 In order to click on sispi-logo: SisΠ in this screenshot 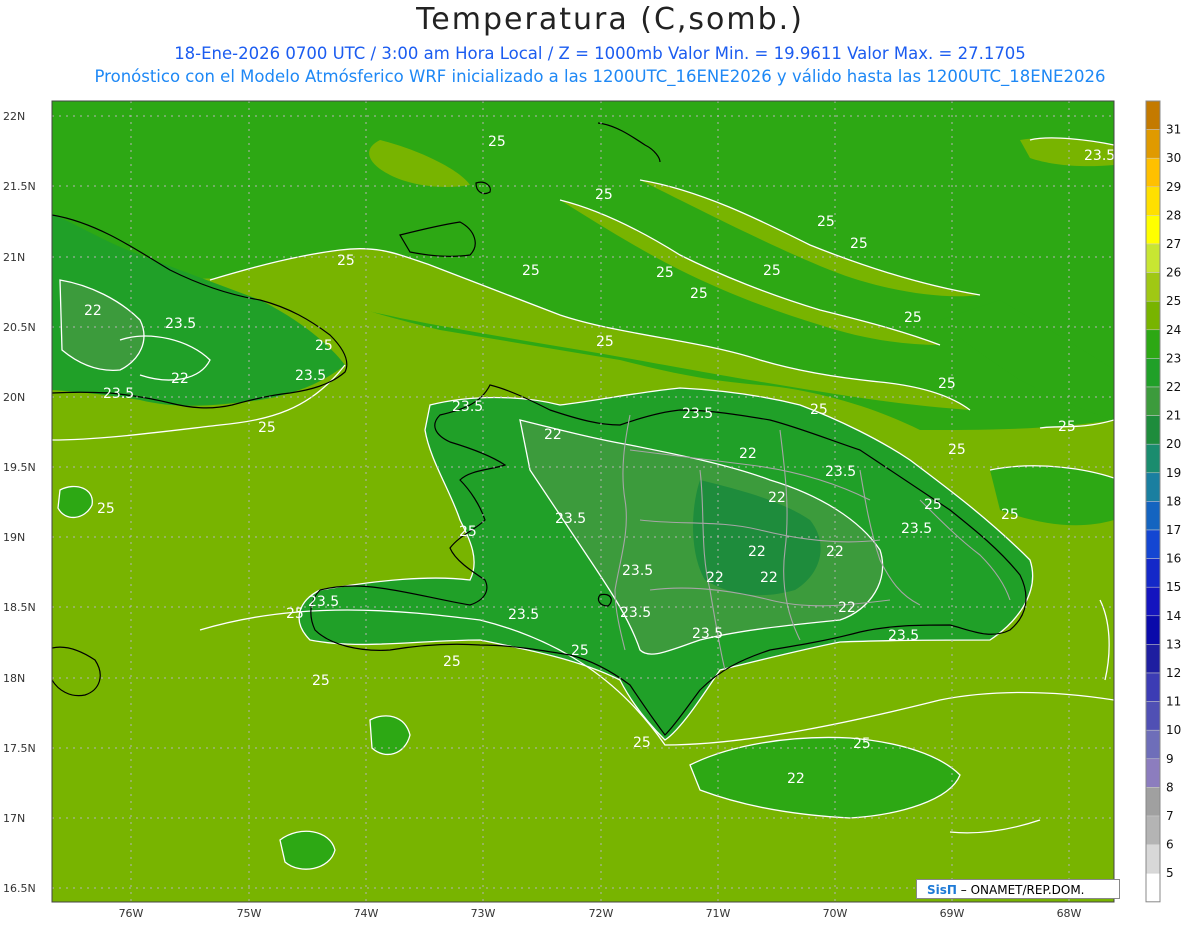, I will do `click(942, 890)`.